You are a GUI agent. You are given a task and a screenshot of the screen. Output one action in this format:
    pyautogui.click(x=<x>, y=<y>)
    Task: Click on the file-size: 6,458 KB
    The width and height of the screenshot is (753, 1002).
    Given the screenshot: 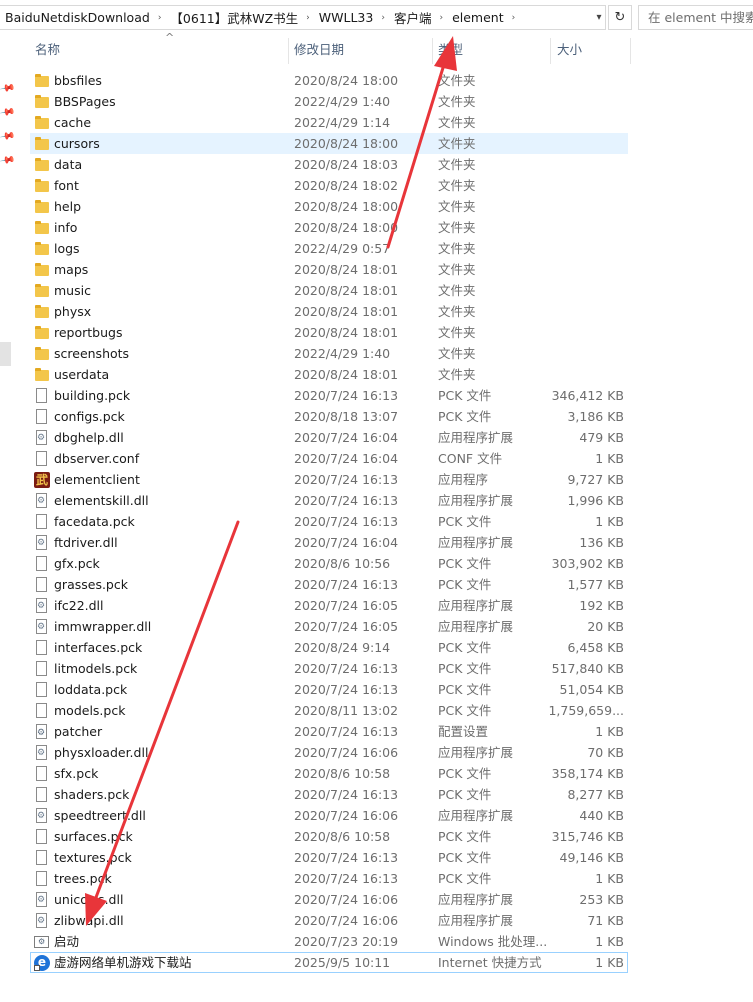 What is the action you would take?
    pyautogui.click(x=595, y=647)
    